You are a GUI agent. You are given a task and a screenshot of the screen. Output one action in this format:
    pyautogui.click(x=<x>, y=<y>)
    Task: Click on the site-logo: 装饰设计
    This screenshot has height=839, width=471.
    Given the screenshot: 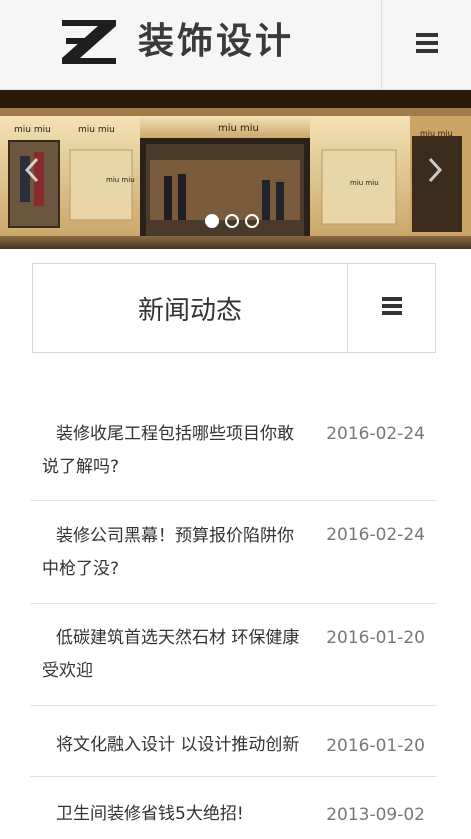 What is the action you would take?
    pyautogui.click(x=177, y=42)
    